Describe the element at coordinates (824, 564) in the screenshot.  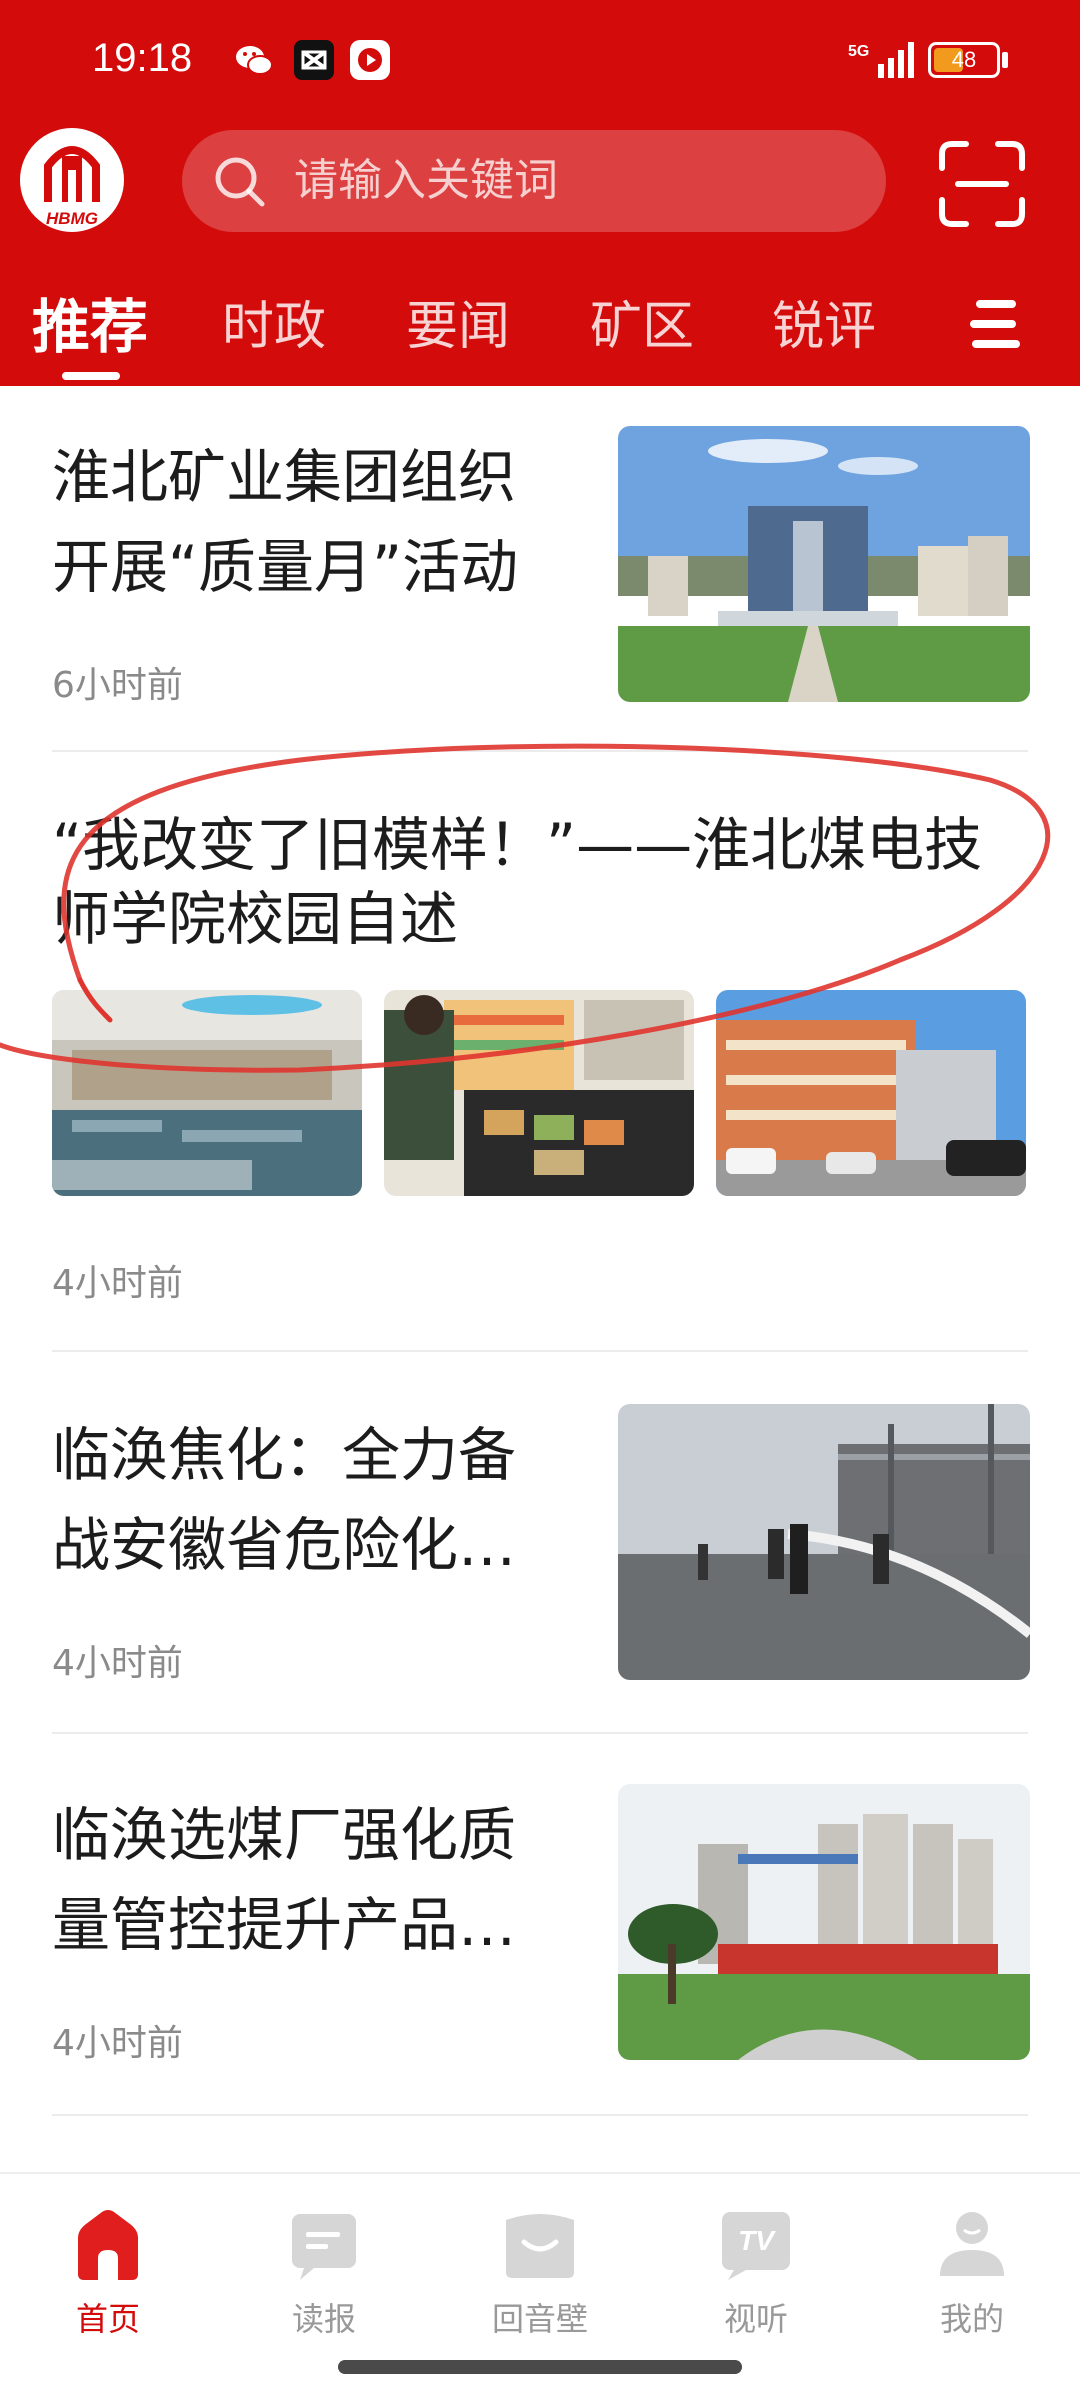
I see `article-thumbnail-office-building` at that location.